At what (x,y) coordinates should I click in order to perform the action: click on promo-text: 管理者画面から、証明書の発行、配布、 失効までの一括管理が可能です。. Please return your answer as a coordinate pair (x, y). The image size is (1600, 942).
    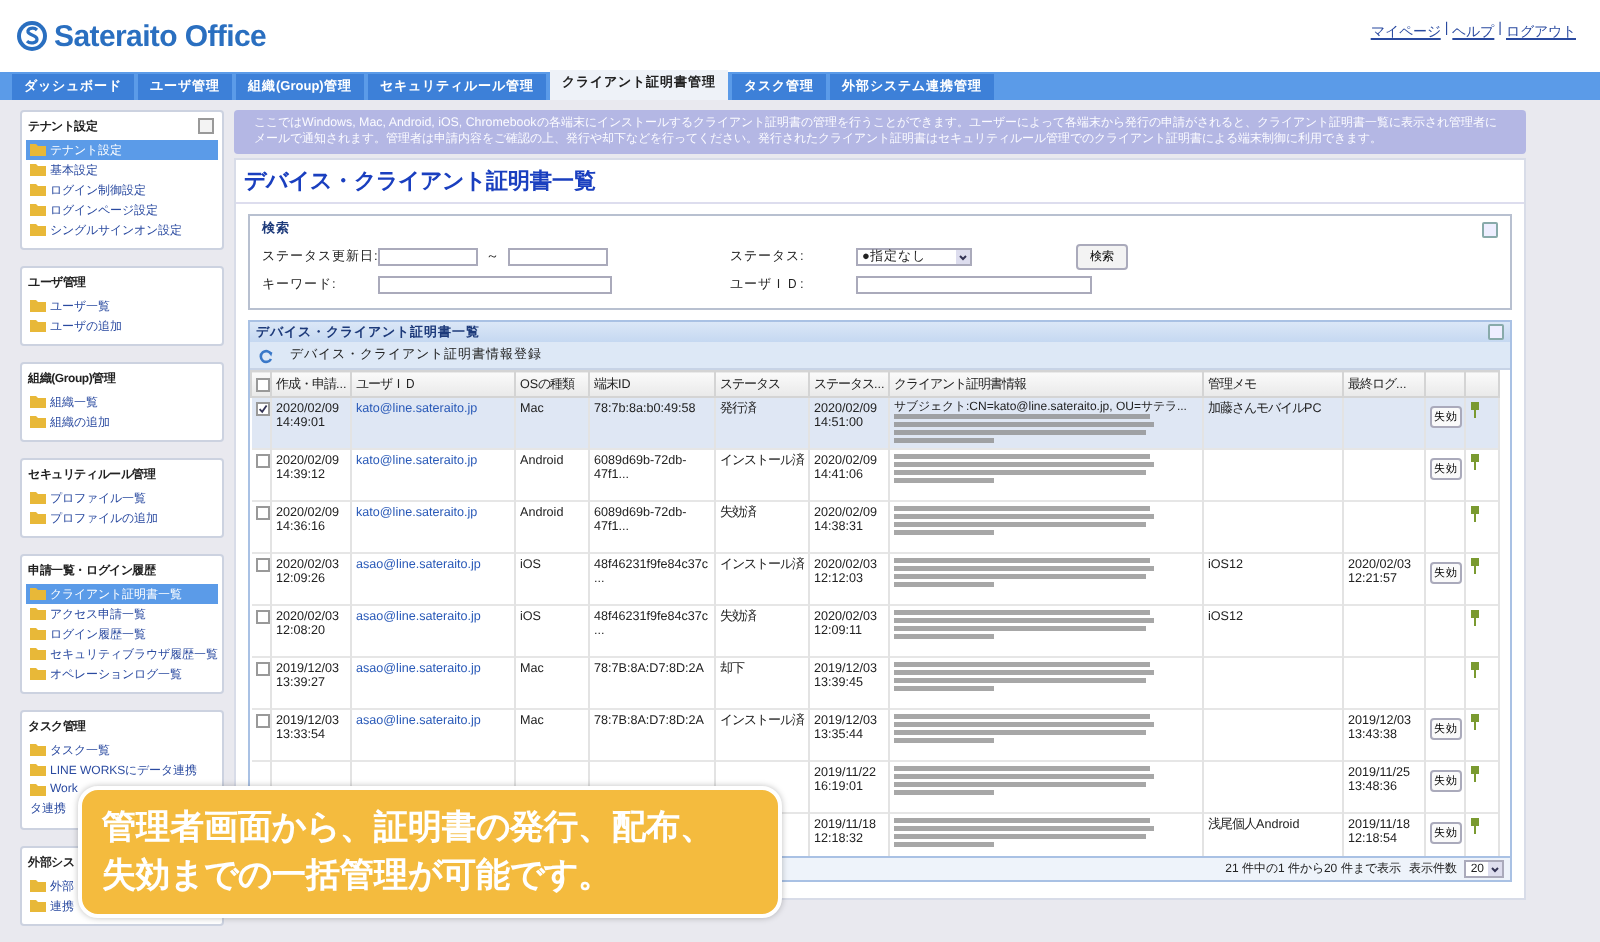
    Looking at the image, I should click on (408, 853).